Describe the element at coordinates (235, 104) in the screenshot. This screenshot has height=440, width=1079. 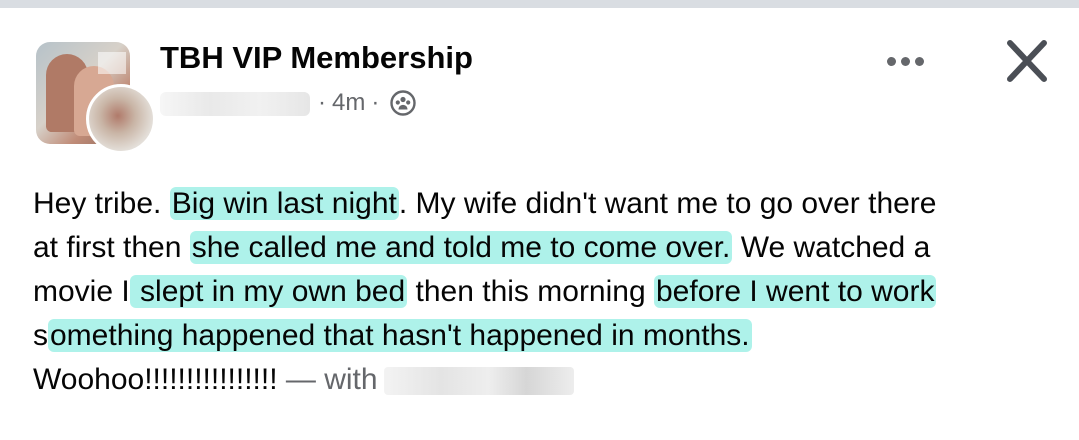
I see `author-name-redacted` at that location.